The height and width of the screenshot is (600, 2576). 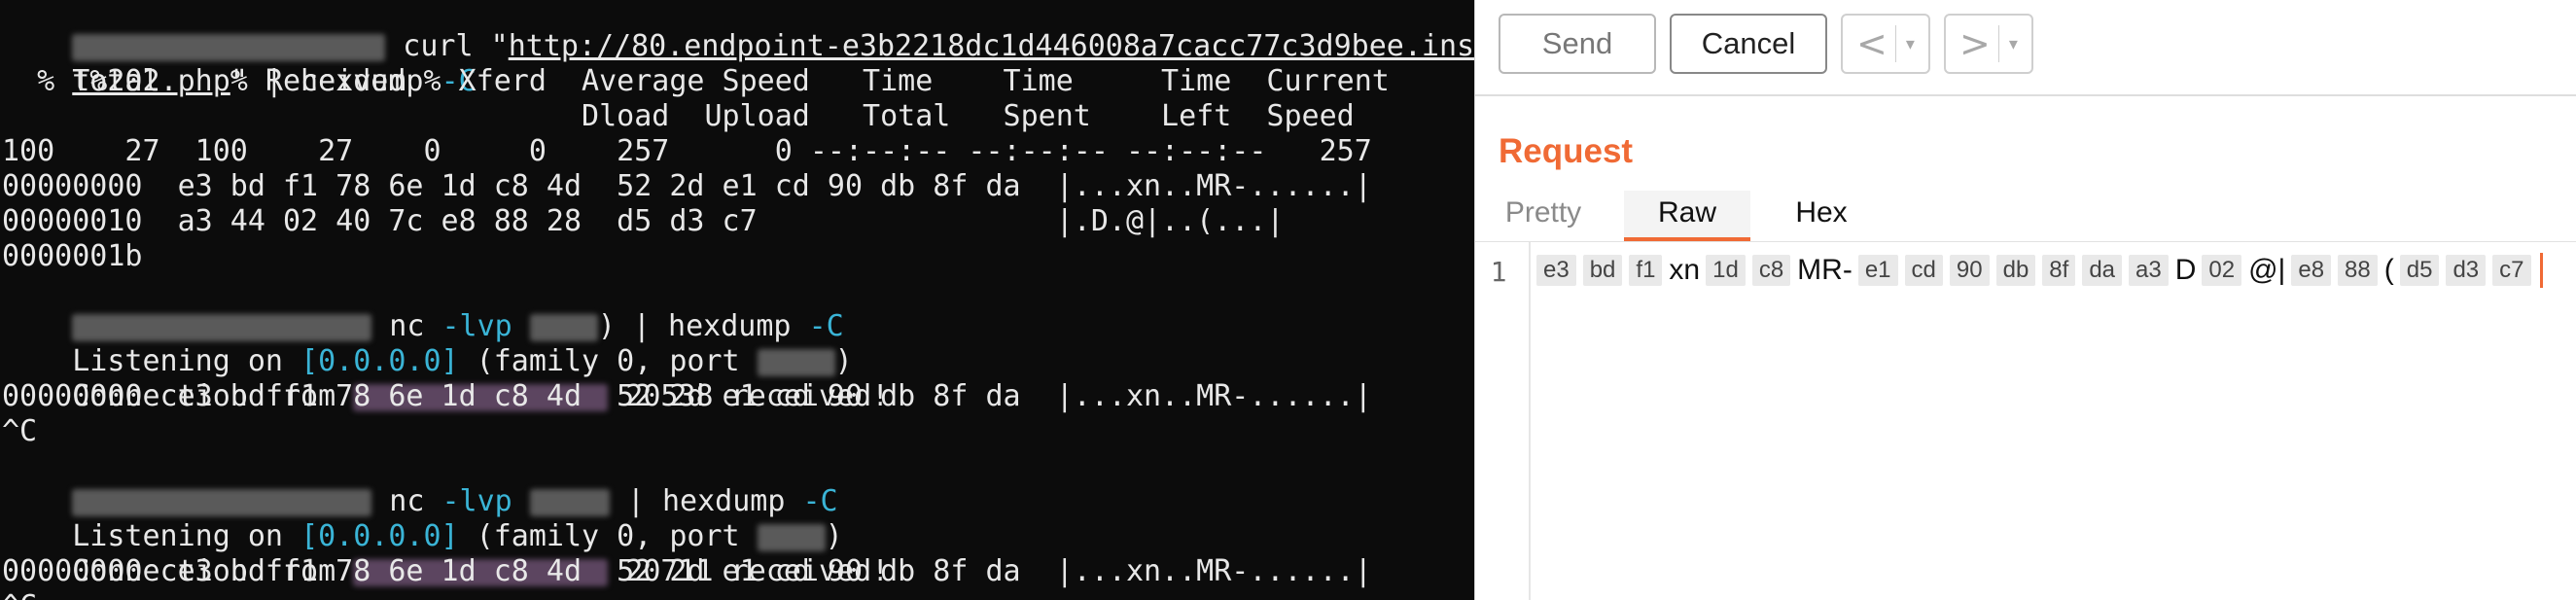 What do you see at coordinates (239, 63) in the screenshot?
I see `terminal-line: t%202.php" | hexdump -C` at bounding box center [239, 63].